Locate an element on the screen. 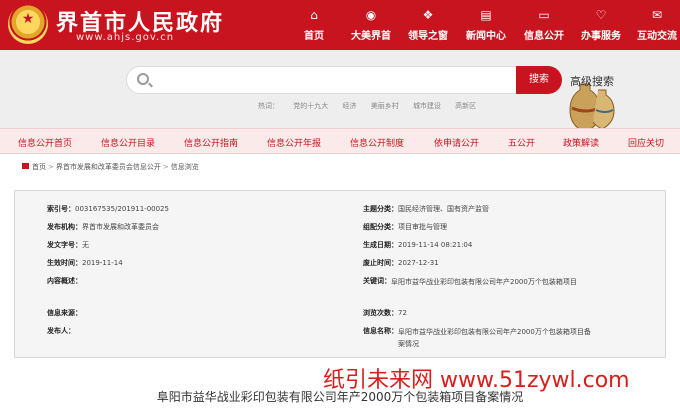 This screenshot has width=680, height=419. hot-words: 热词： 党的十九大 经济 美丽乡村 城市建设 高新区 is located at coordinates (373, 106).